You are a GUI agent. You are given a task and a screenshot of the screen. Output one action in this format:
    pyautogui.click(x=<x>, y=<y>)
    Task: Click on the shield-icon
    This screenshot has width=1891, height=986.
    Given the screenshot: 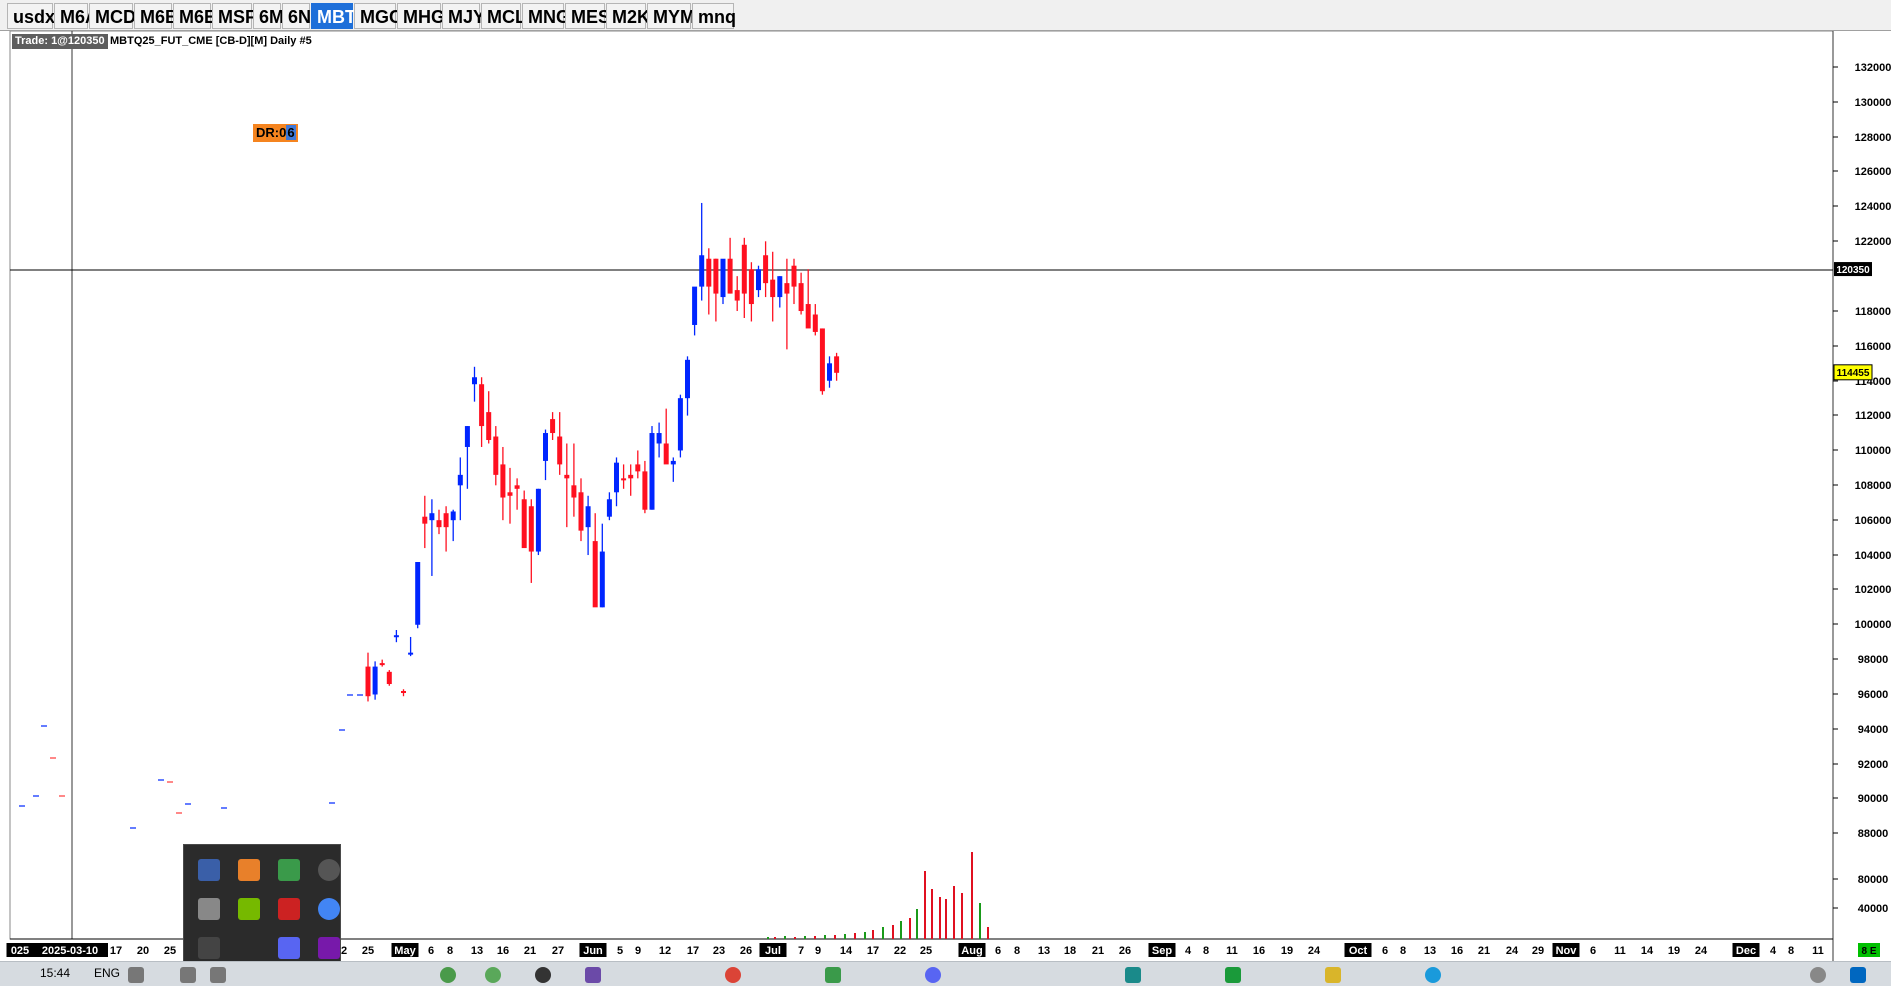 What is the action you would take?
    pyautogui.click(x=289, y=870)
    